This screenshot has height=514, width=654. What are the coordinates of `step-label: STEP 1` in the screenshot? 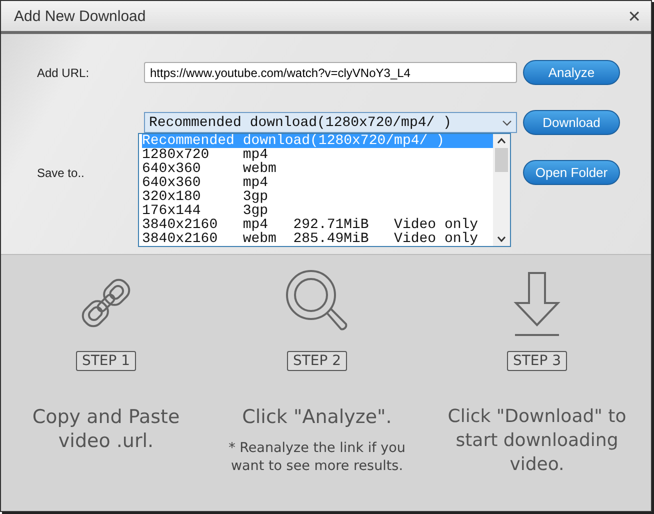 It's located at (106, 361).